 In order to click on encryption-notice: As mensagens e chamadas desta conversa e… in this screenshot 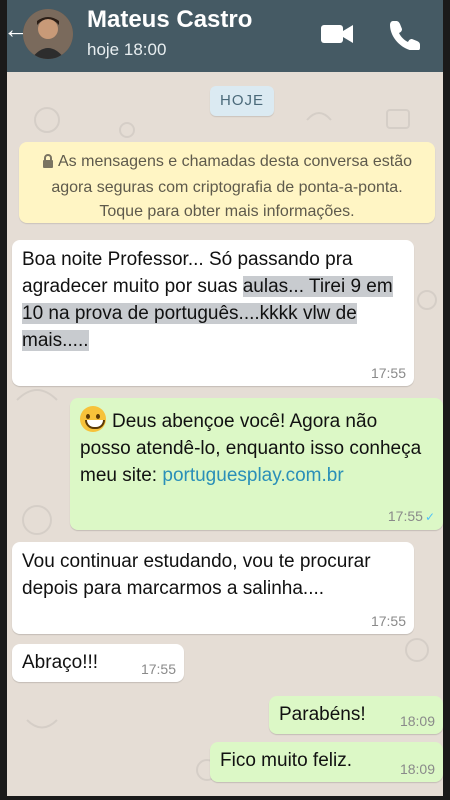, I will do `click(227, 182)`.